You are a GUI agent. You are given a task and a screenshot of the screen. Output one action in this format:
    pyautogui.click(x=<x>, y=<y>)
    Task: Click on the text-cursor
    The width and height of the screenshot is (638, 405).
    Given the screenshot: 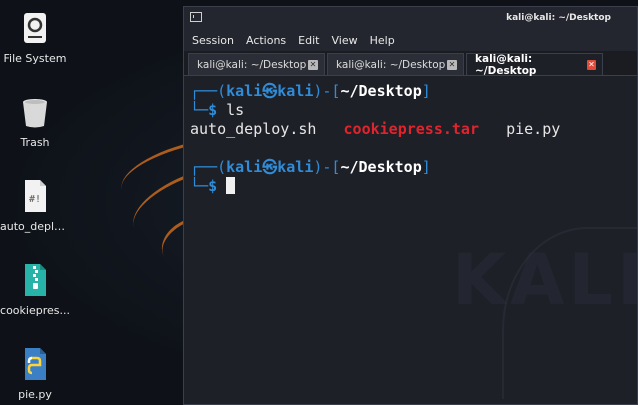 What is the action you would take?
    pyautogui.click(x=231, y=185)
    